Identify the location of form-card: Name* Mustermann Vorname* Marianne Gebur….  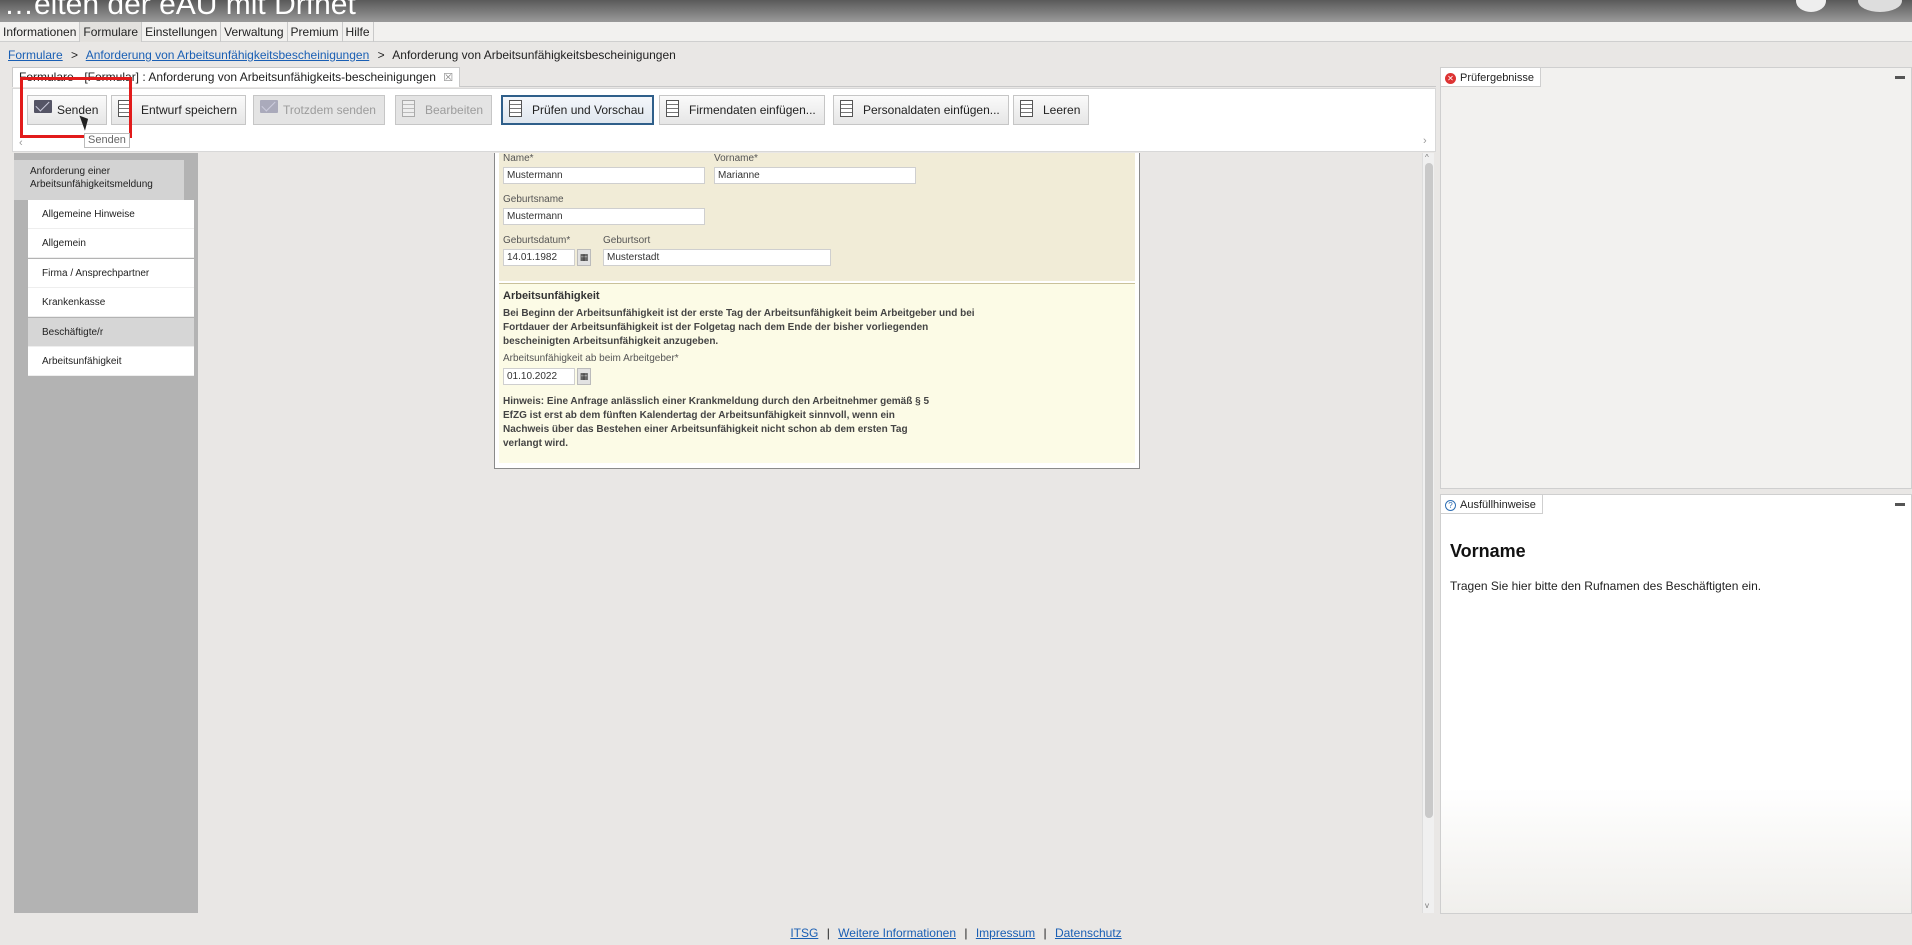
(817, 311).